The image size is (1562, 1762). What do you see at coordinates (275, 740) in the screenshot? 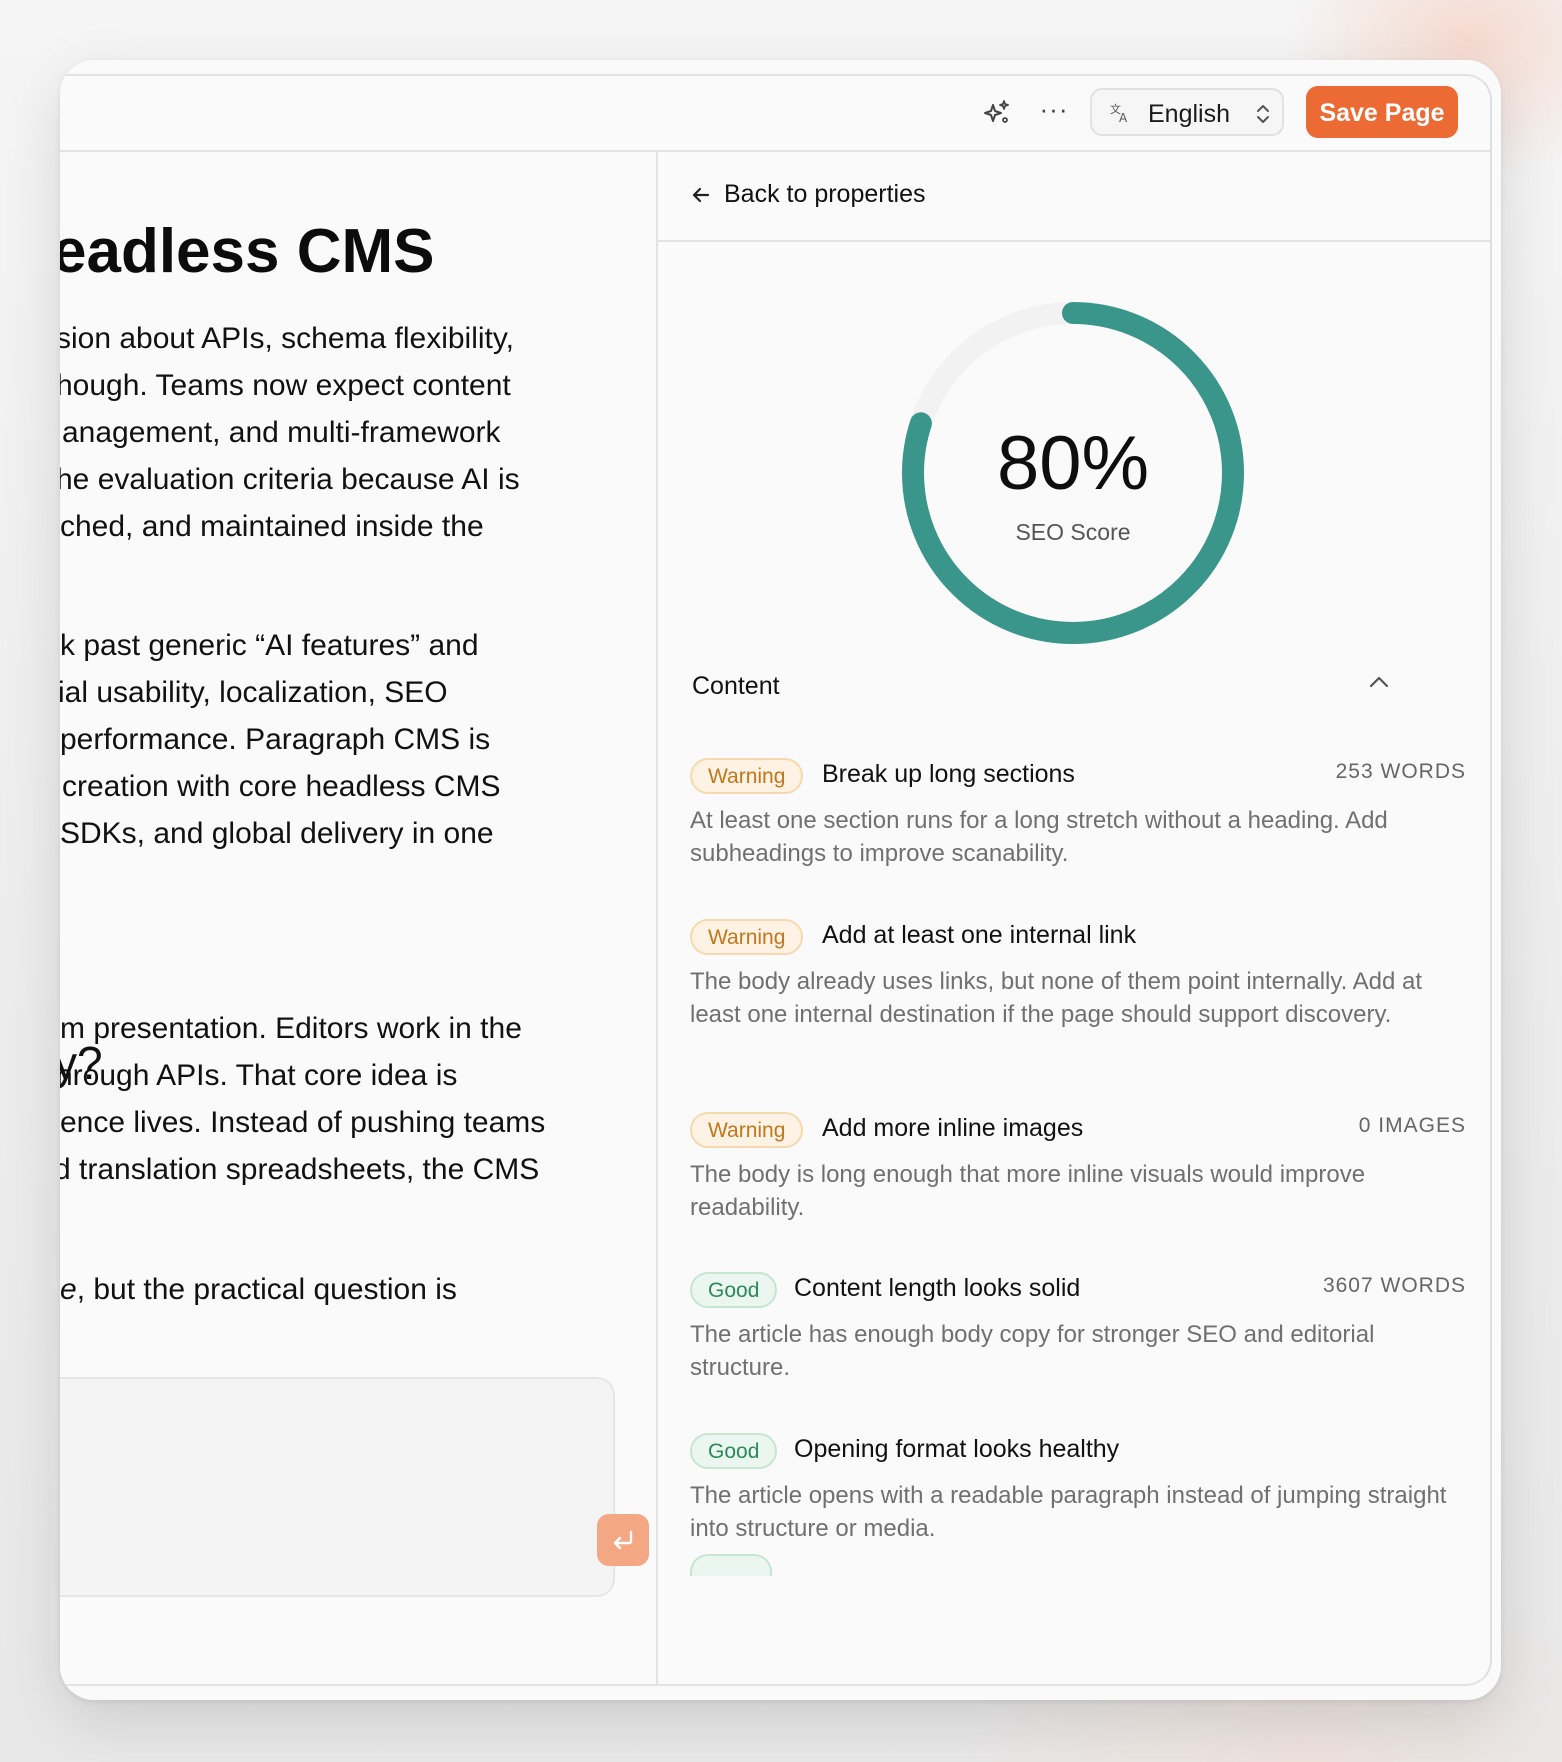
I see `paragraph-line: performance. Paragraph CMS is` at bounding box center [275, 740].